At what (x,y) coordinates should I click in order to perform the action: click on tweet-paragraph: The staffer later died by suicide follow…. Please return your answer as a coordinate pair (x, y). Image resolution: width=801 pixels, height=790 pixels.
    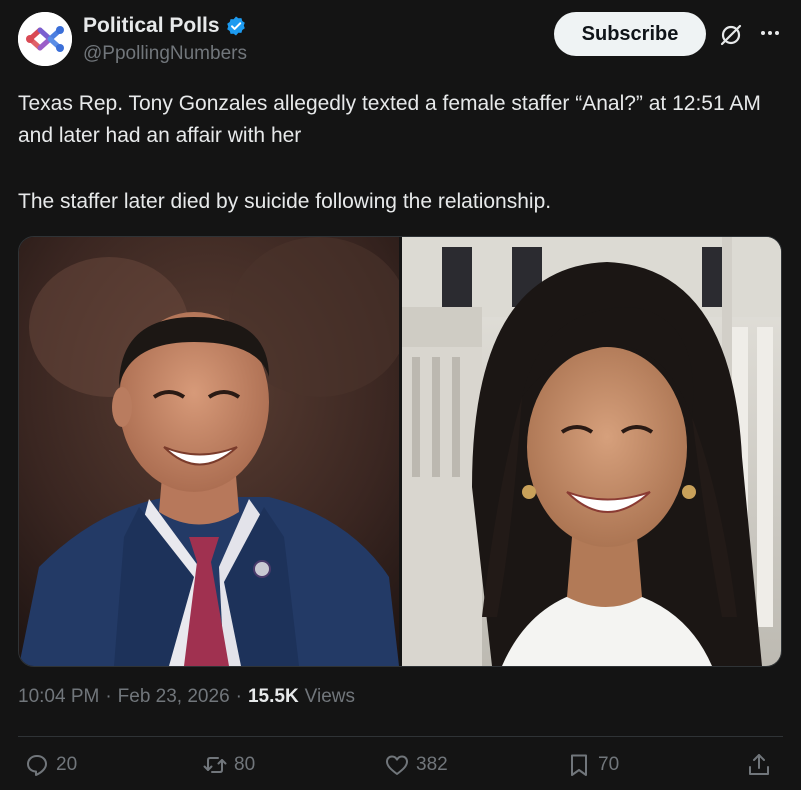
    Looking at the image, I should click on (285, 201).